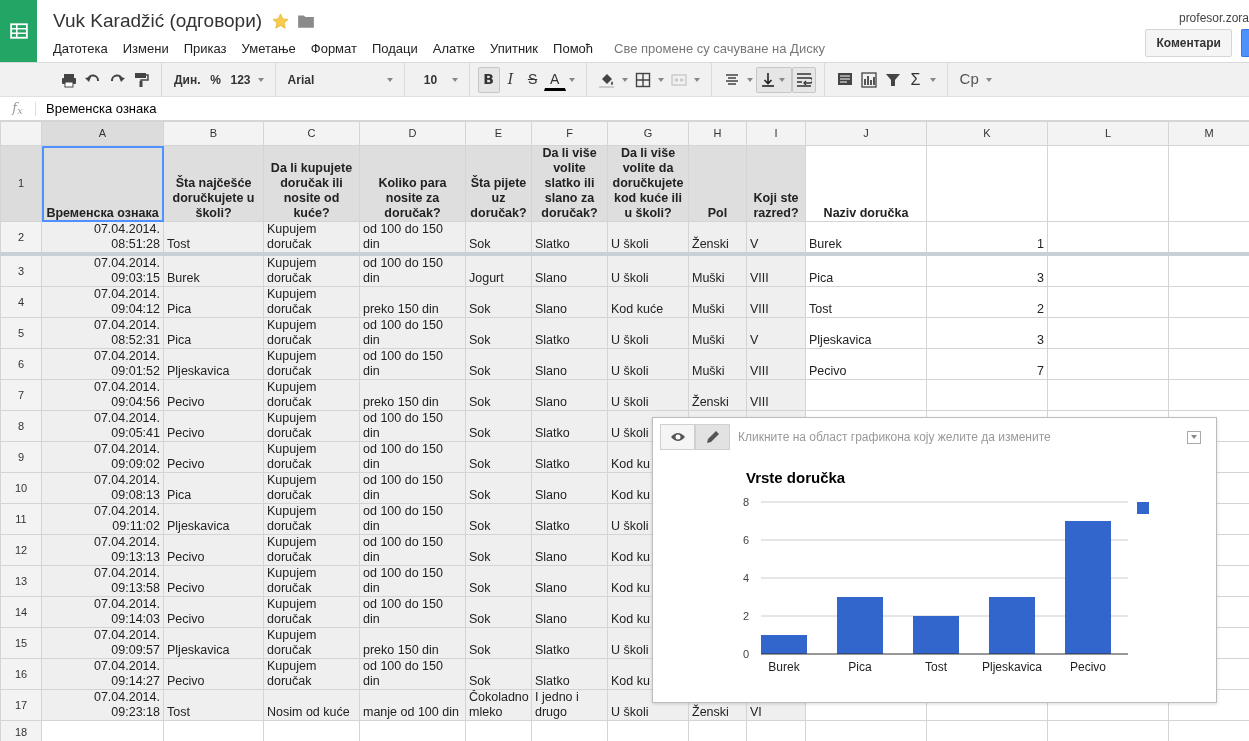 The image size is (1249, 741). Describe the element at coordinates (776, 133) in the screenshot. I see `column-header: I` at that location.